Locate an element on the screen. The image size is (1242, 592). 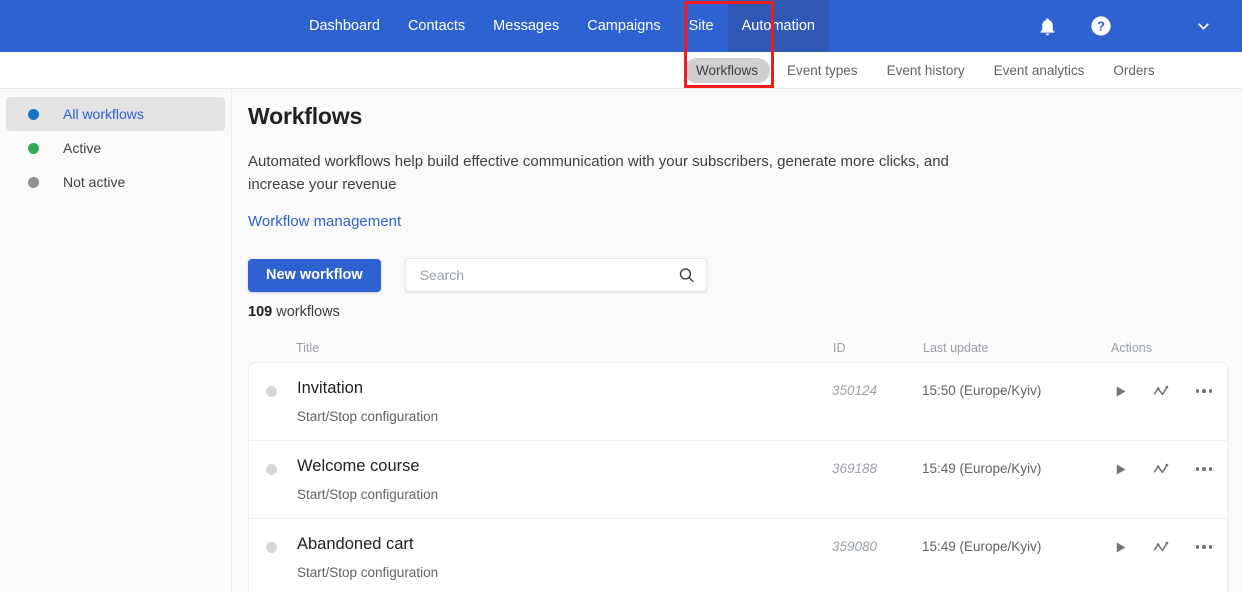
subnav-item-event-history: Event history is located at coordinates (926, 70).